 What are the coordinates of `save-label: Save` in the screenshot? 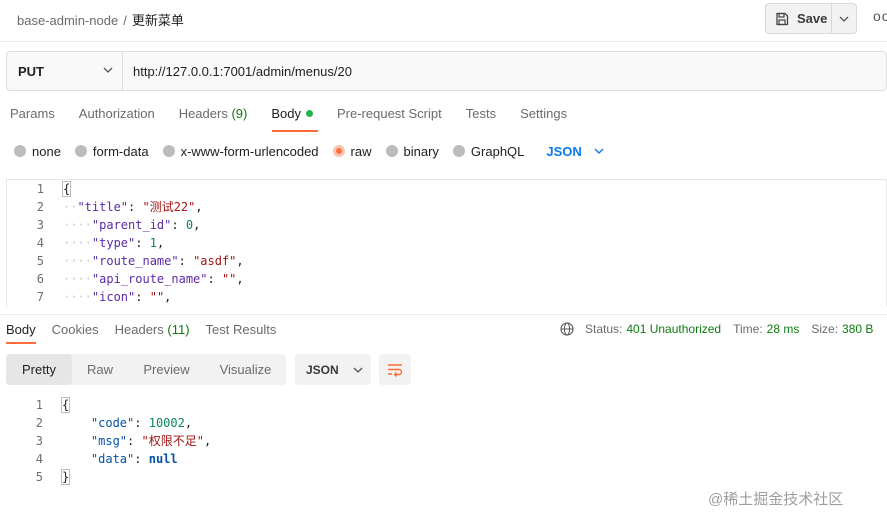 It's located at (812, 18).